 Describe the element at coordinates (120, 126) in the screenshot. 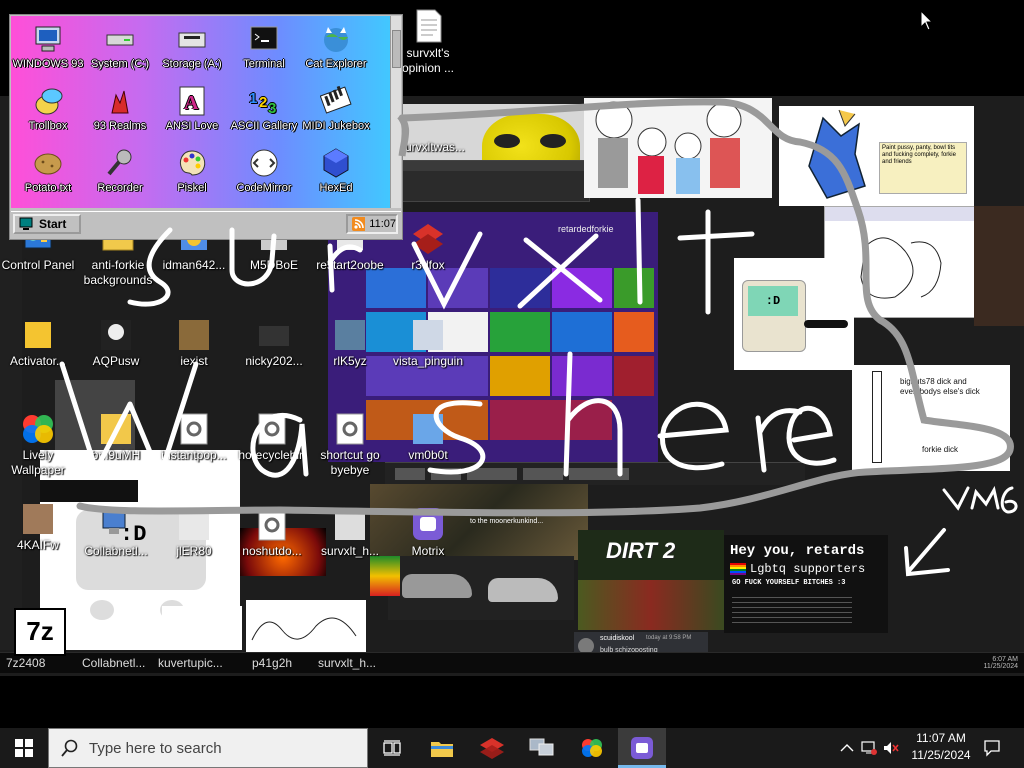

I see `windows93-icon-label: 93 Realms` at that location.